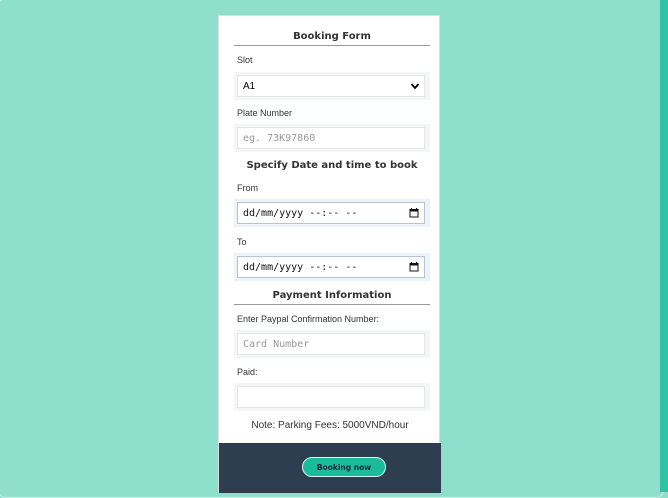 The height and width of the screenshot is (498, 668). I want to click on right-edge-strip, so click(664, 246).